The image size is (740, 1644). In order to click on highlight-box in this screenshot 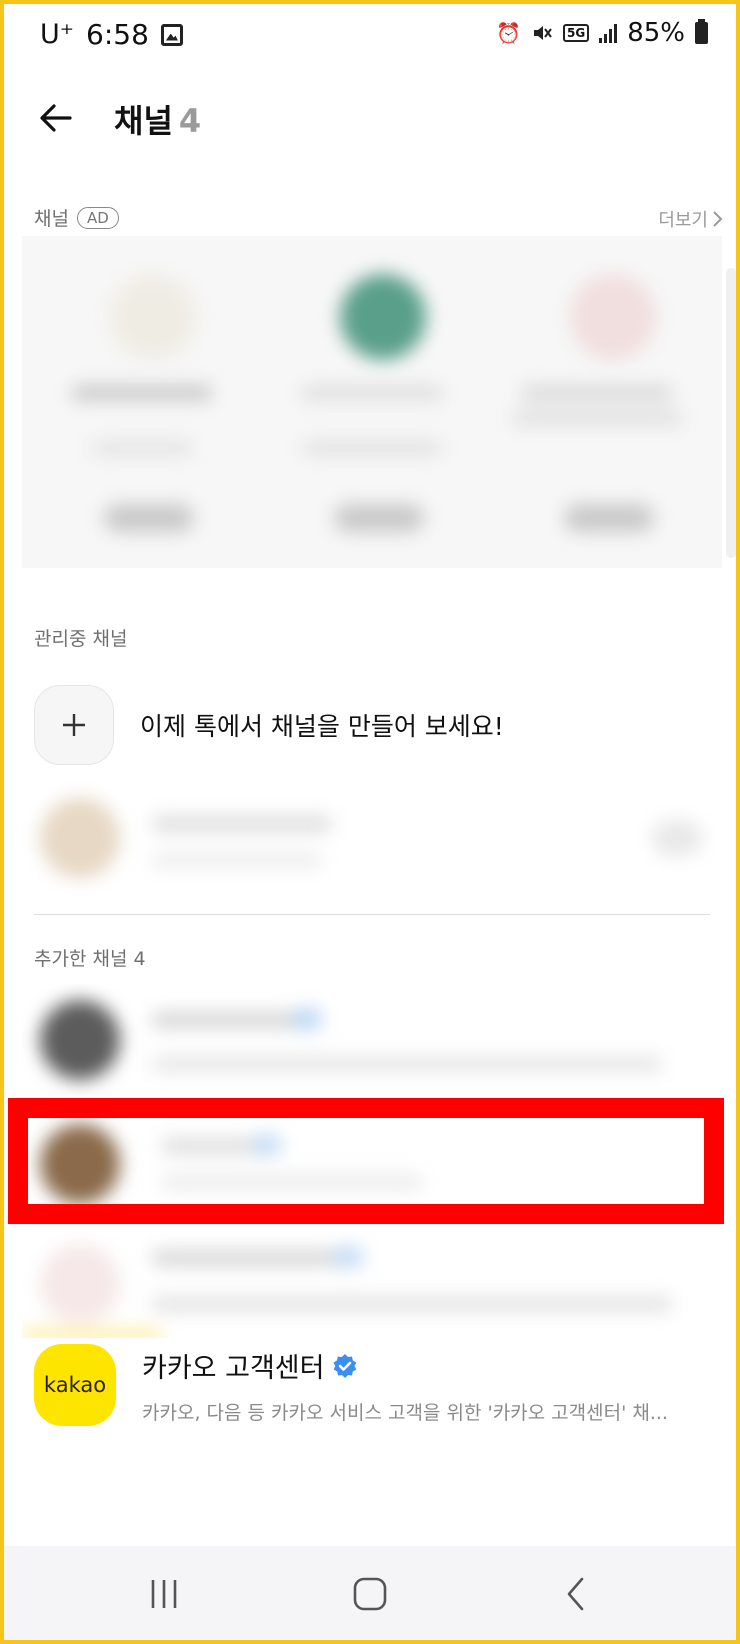, I will do `click(366, 1161)`.